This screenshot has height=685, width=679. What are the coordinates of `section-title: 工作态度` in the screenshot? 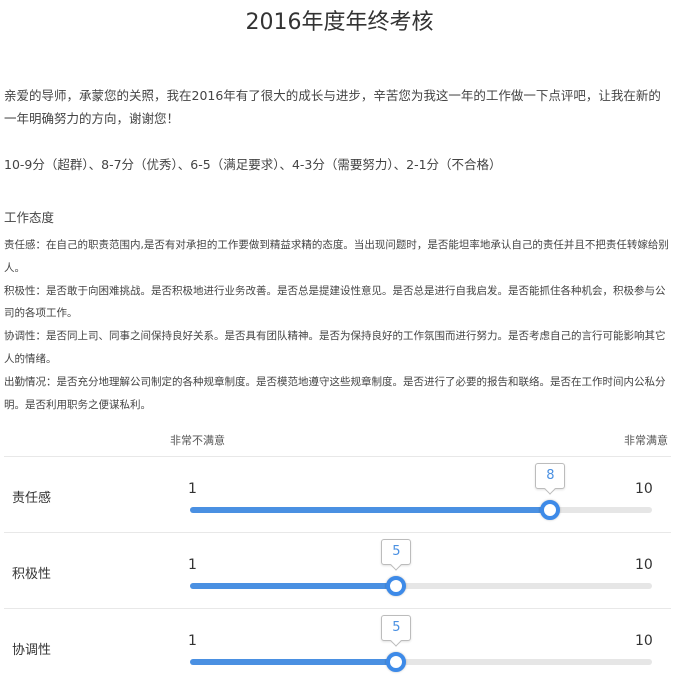 It's located at (29, 217).